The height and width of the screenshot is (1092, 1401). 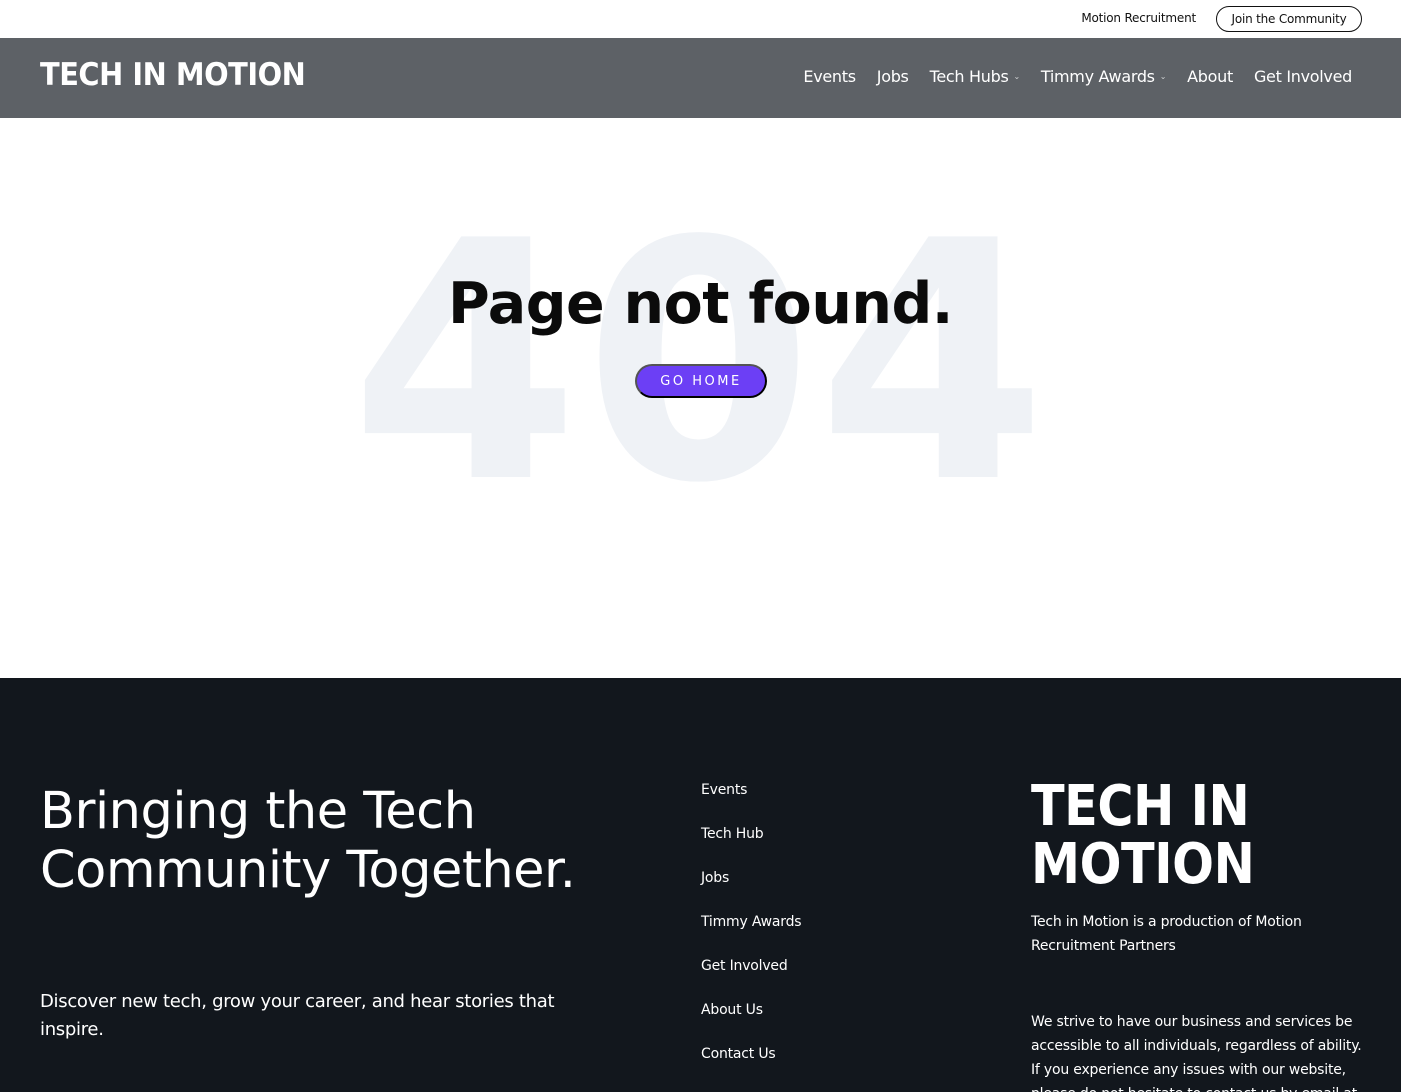 I want to click on footer-link-events: Events, so click(x=751, y=804).